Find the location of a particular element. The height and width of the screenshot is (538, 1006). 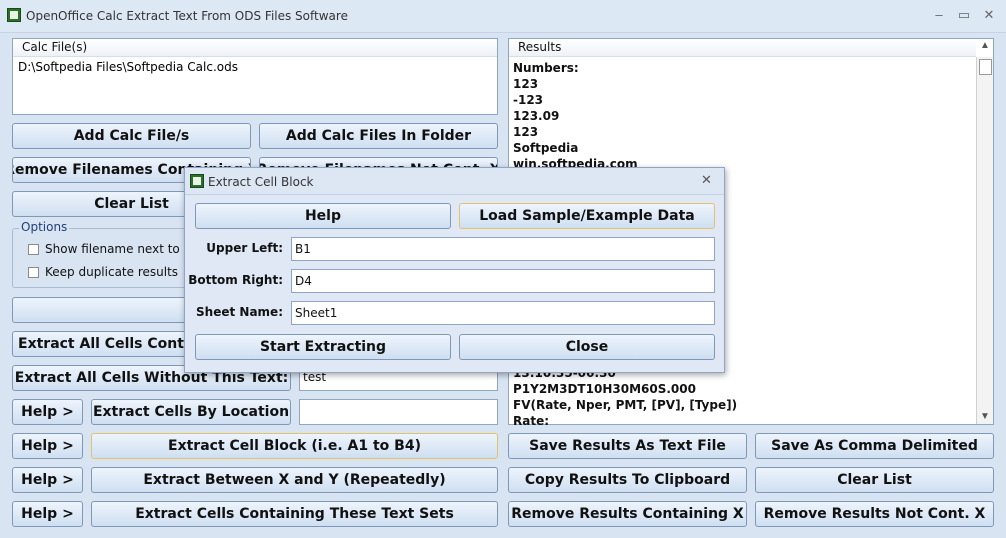

sheet-name-input: Sheet1 is located at coordinates (503, 313).